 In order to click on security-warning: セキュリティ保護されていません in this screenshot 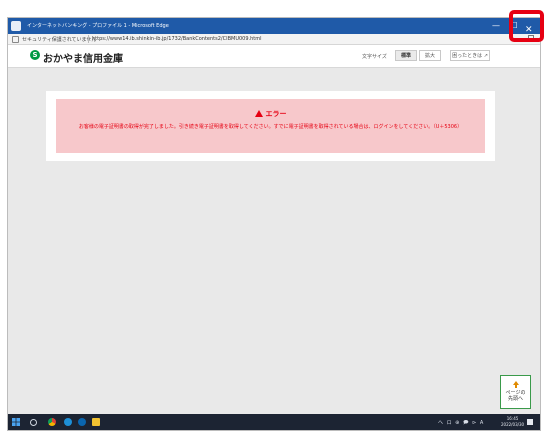, I will do `click(59, 39)`.